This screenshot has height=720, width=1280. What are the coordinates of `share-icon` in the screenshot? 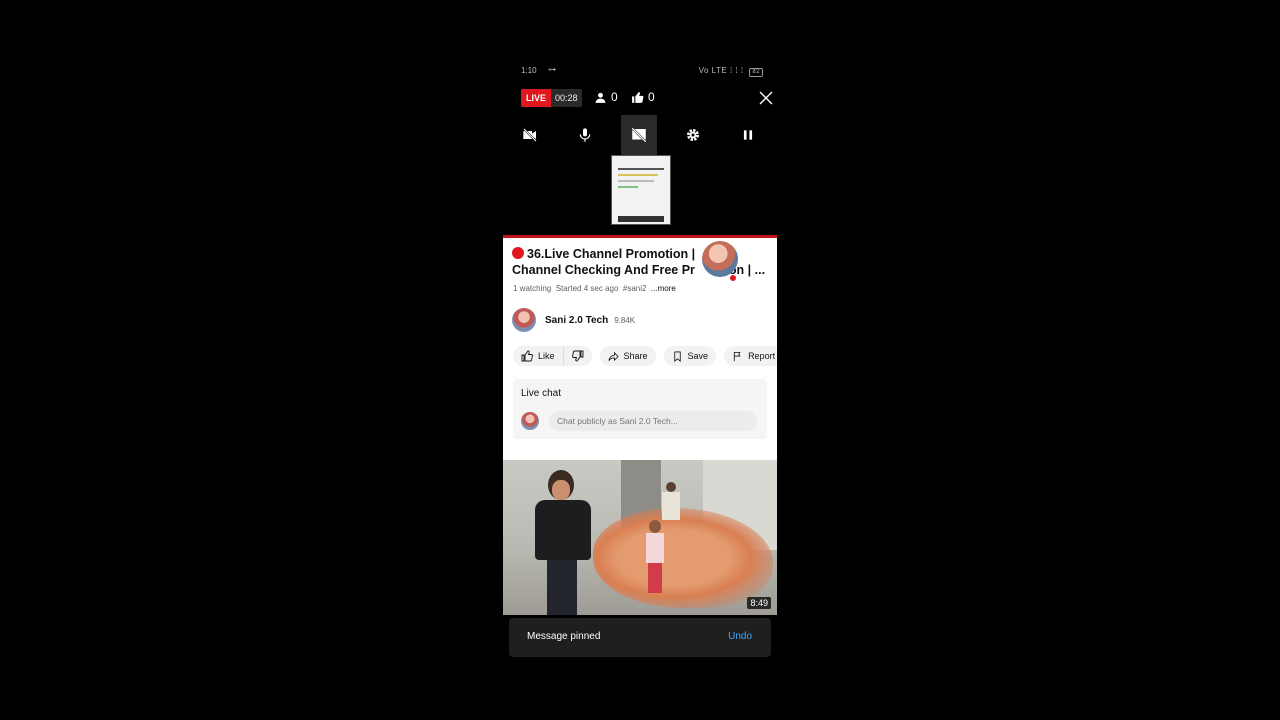 It's located at (613, 356).